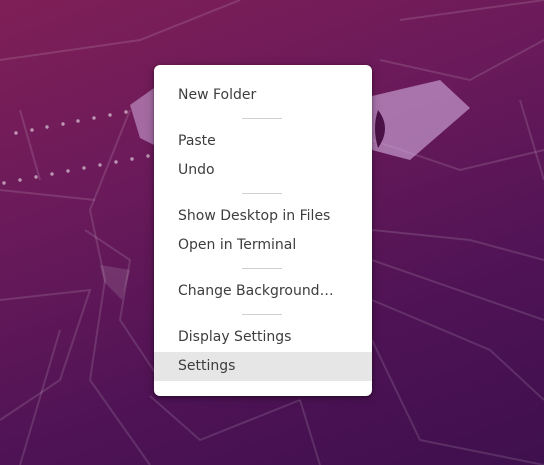 The image size is (544, 465). Describe the element at coordinates (263, 337) in the screenshot. I see `menu-item-display-settings: Display Settings` at that location.